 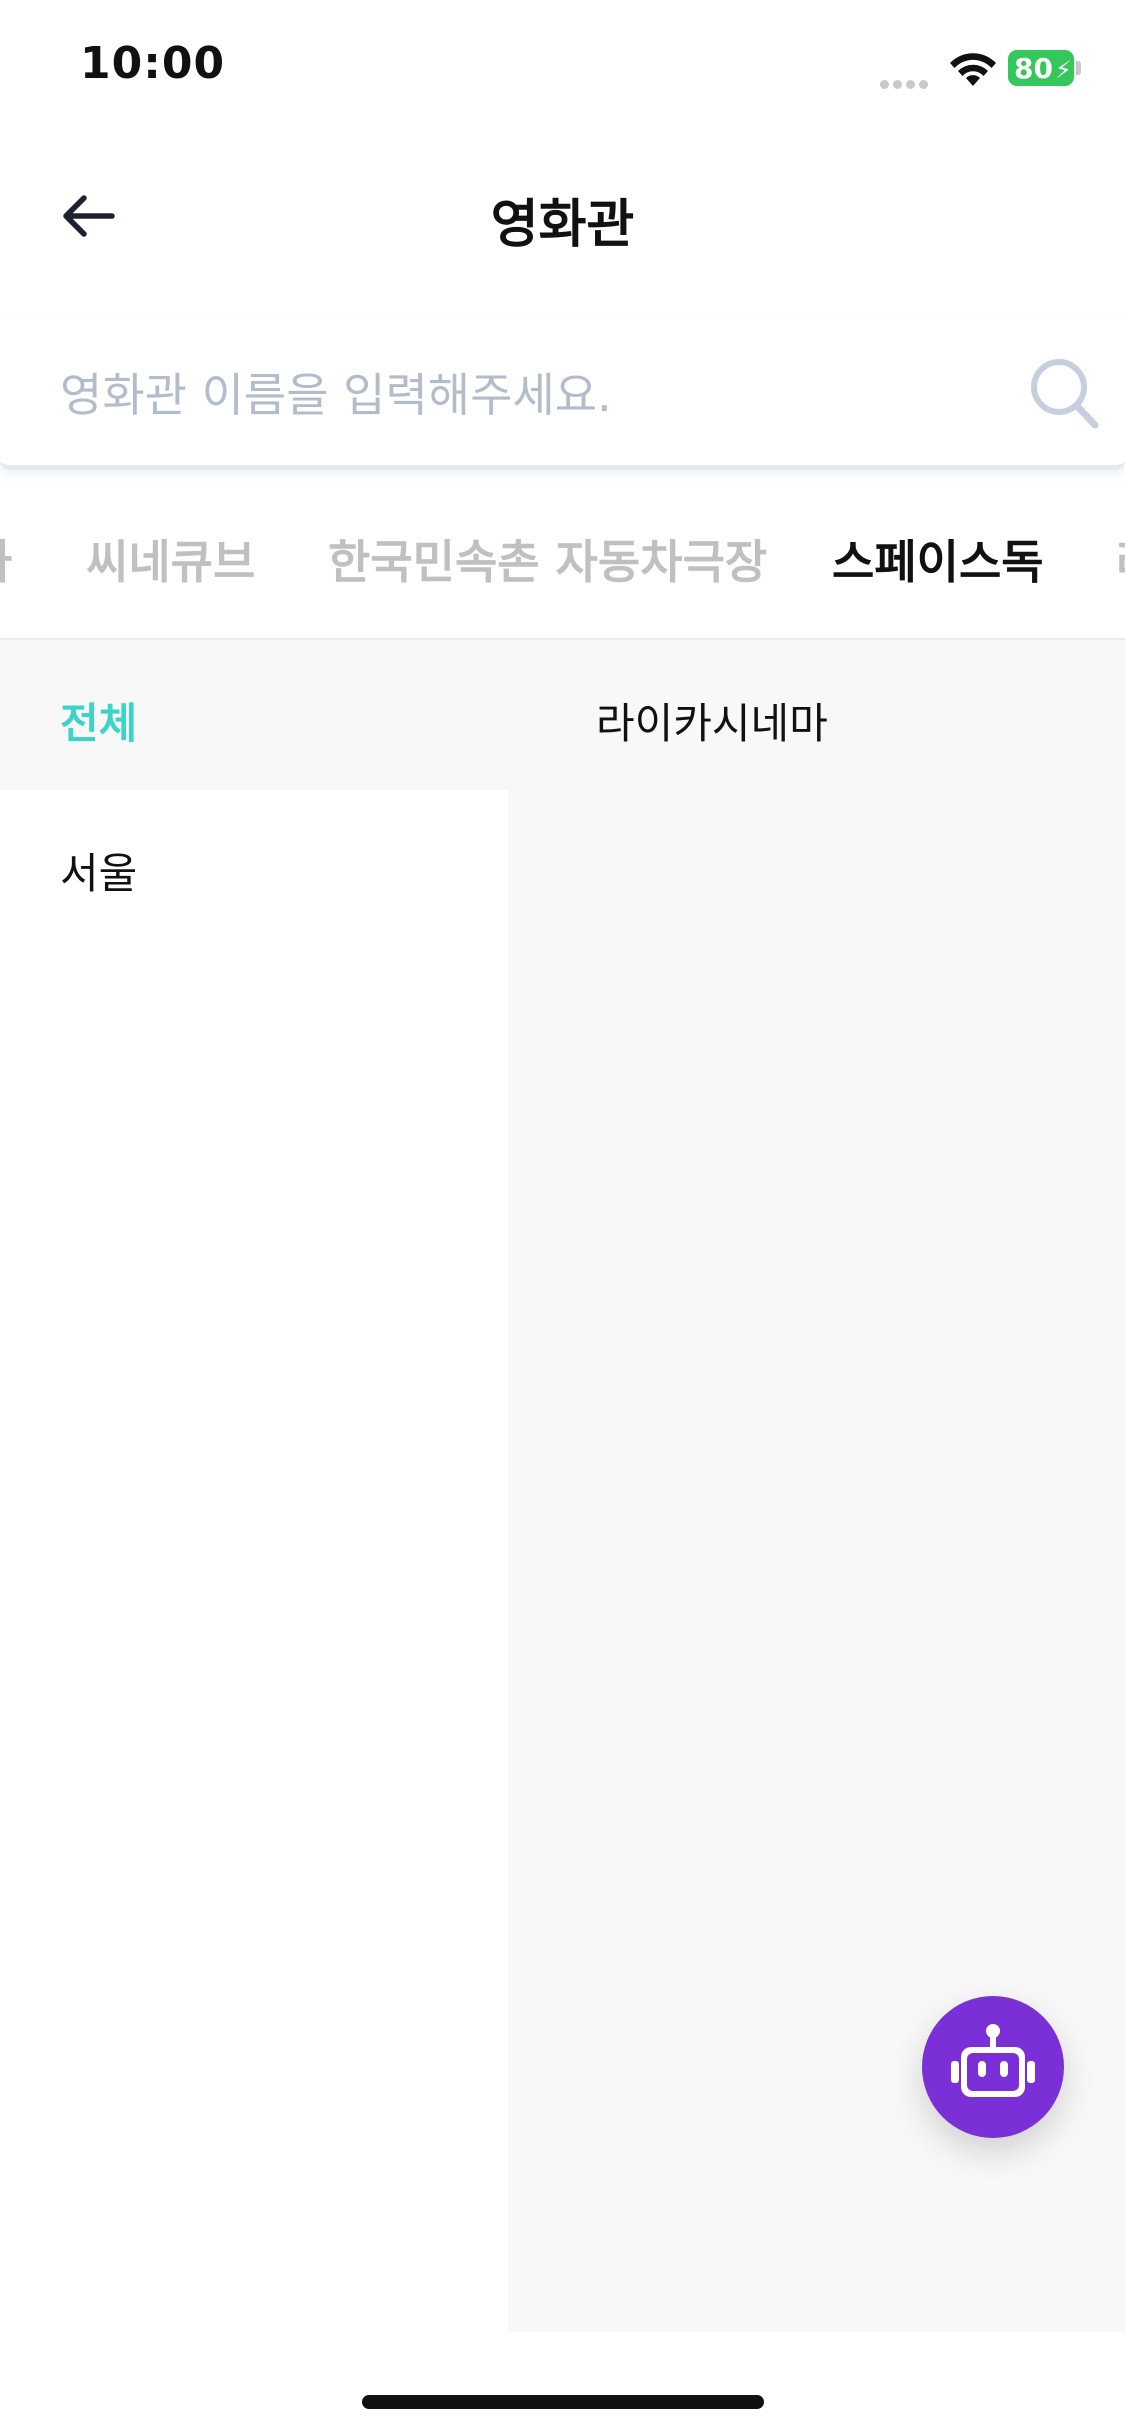 What do you see at coordinates (99, 723) in the screenshot?
I see `region-item-label: 전체` at bounding box center [99, 723].